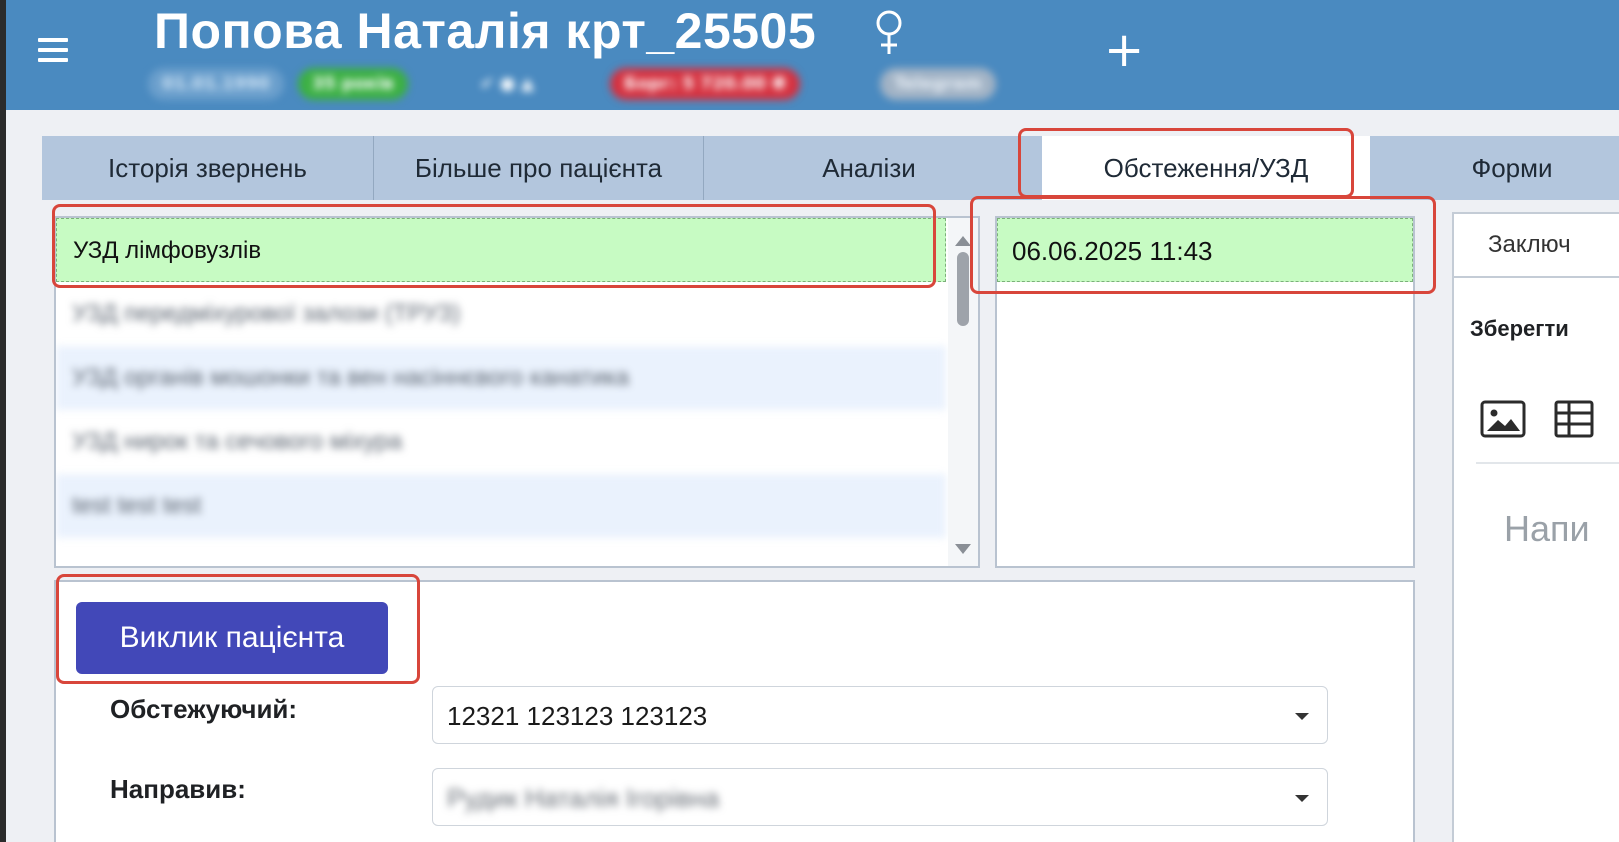 The height and width of the screenshot is (842, 1619). Describe the element at coordinates (507, 84) in the screenshot. I see `status-icons: ✔ ● ▲` at that location.